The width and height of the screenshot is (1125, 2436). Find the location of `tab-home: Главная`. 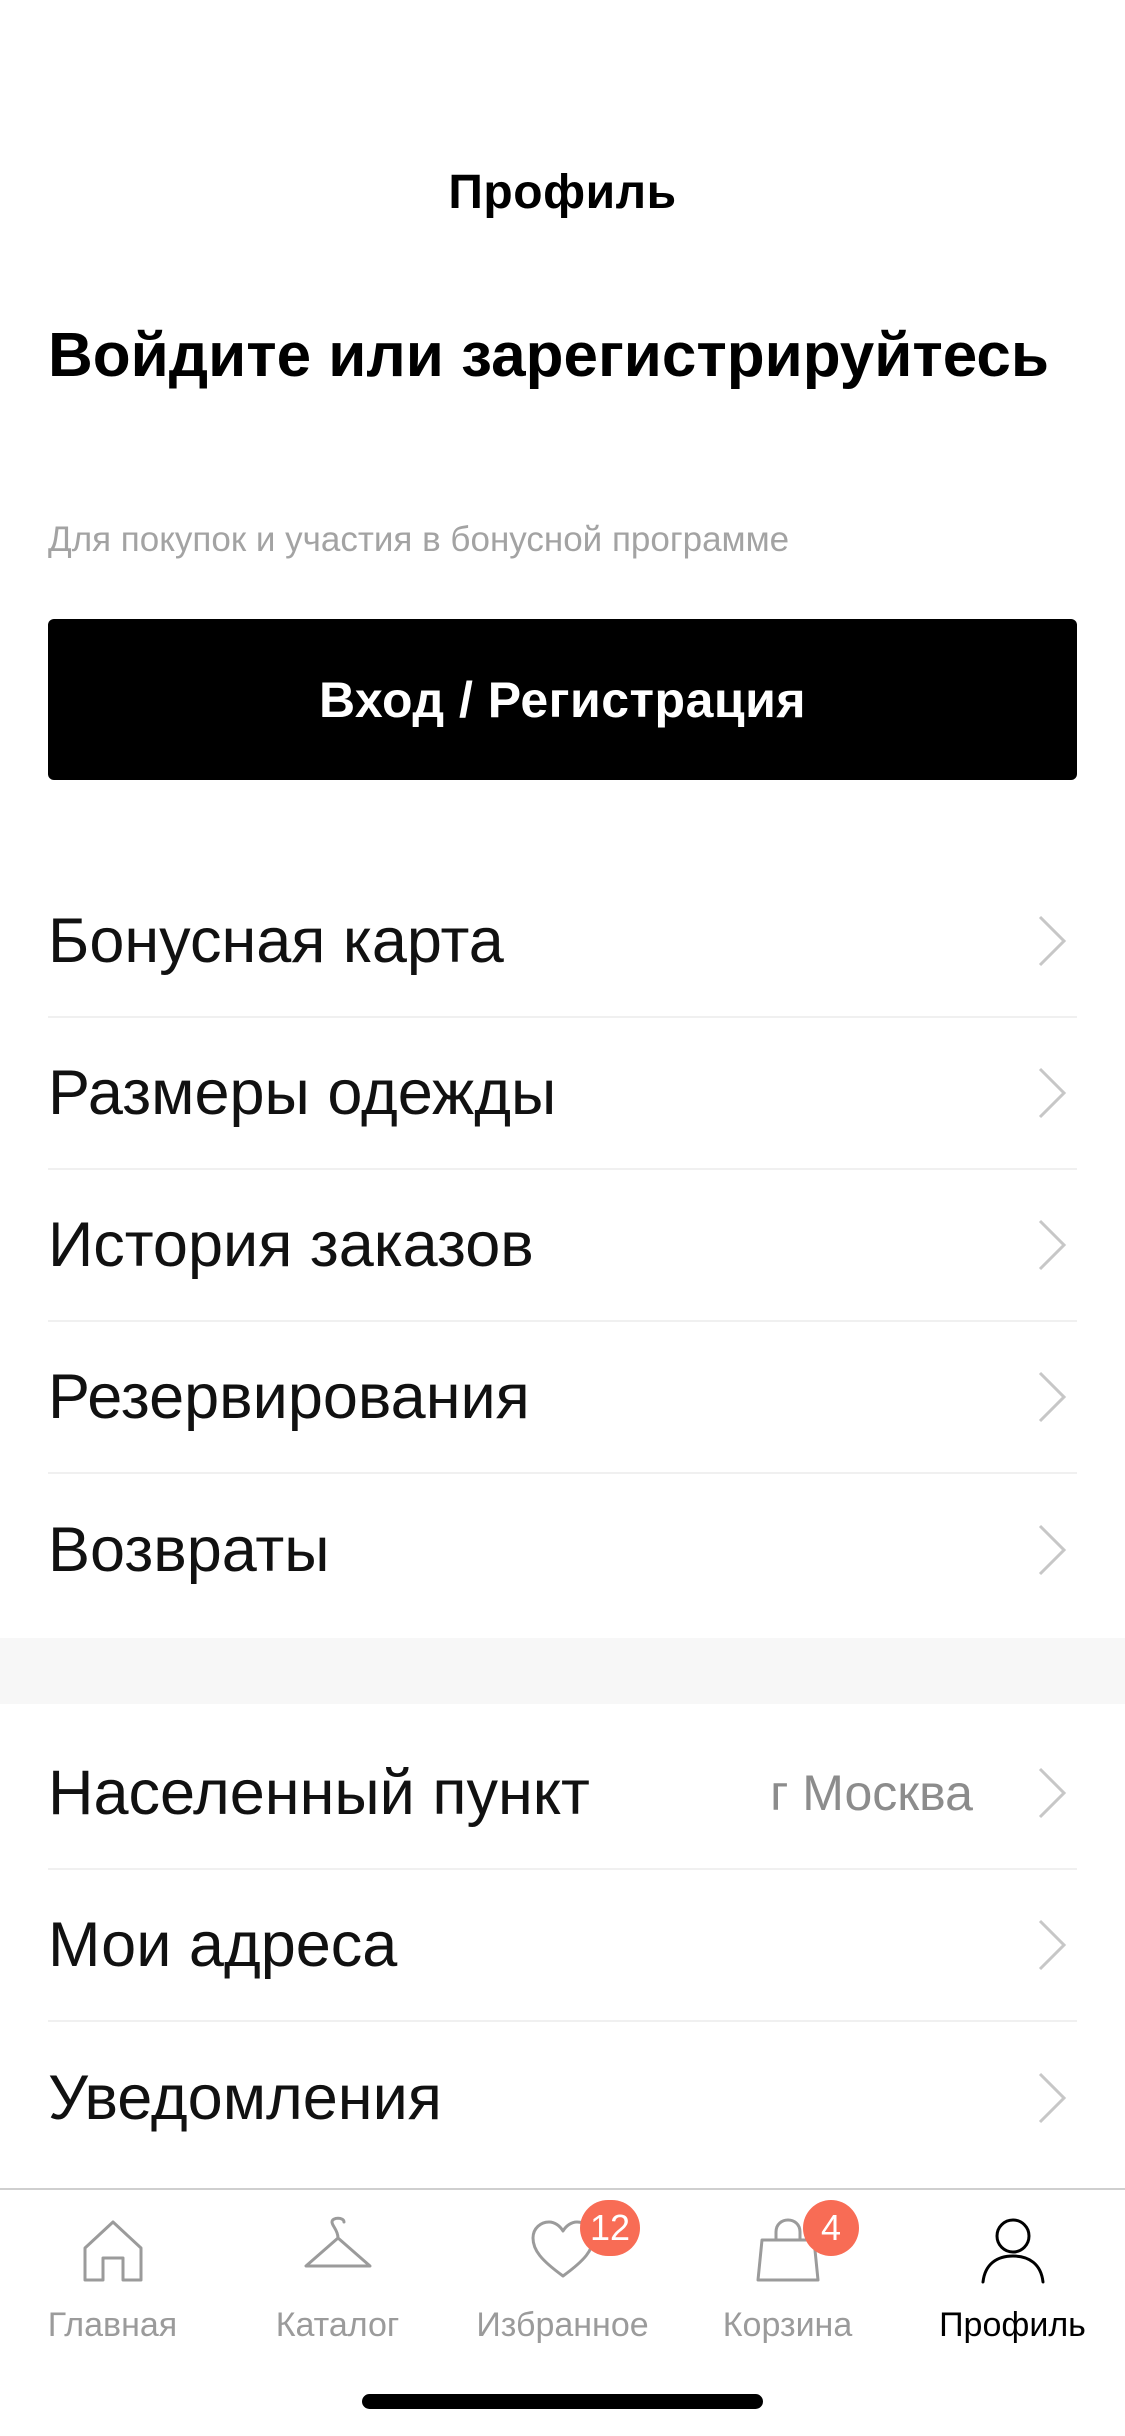

tab-home: Главная is located at coordinates (112, 2280).